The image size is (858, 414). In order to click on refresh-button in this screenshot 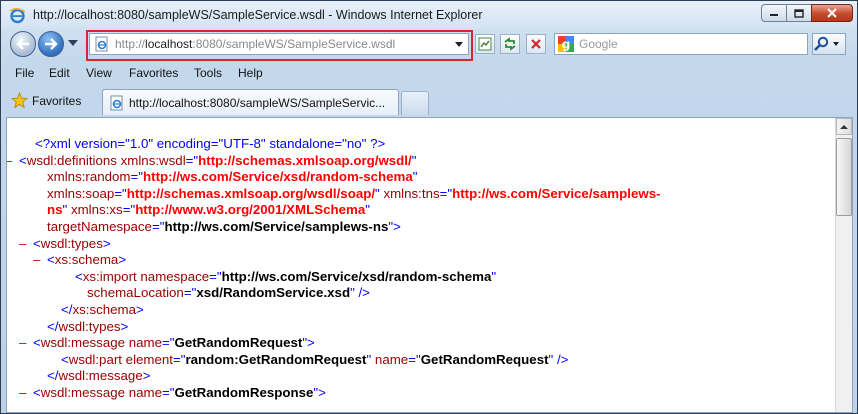, I will do `click(510, 44)`.